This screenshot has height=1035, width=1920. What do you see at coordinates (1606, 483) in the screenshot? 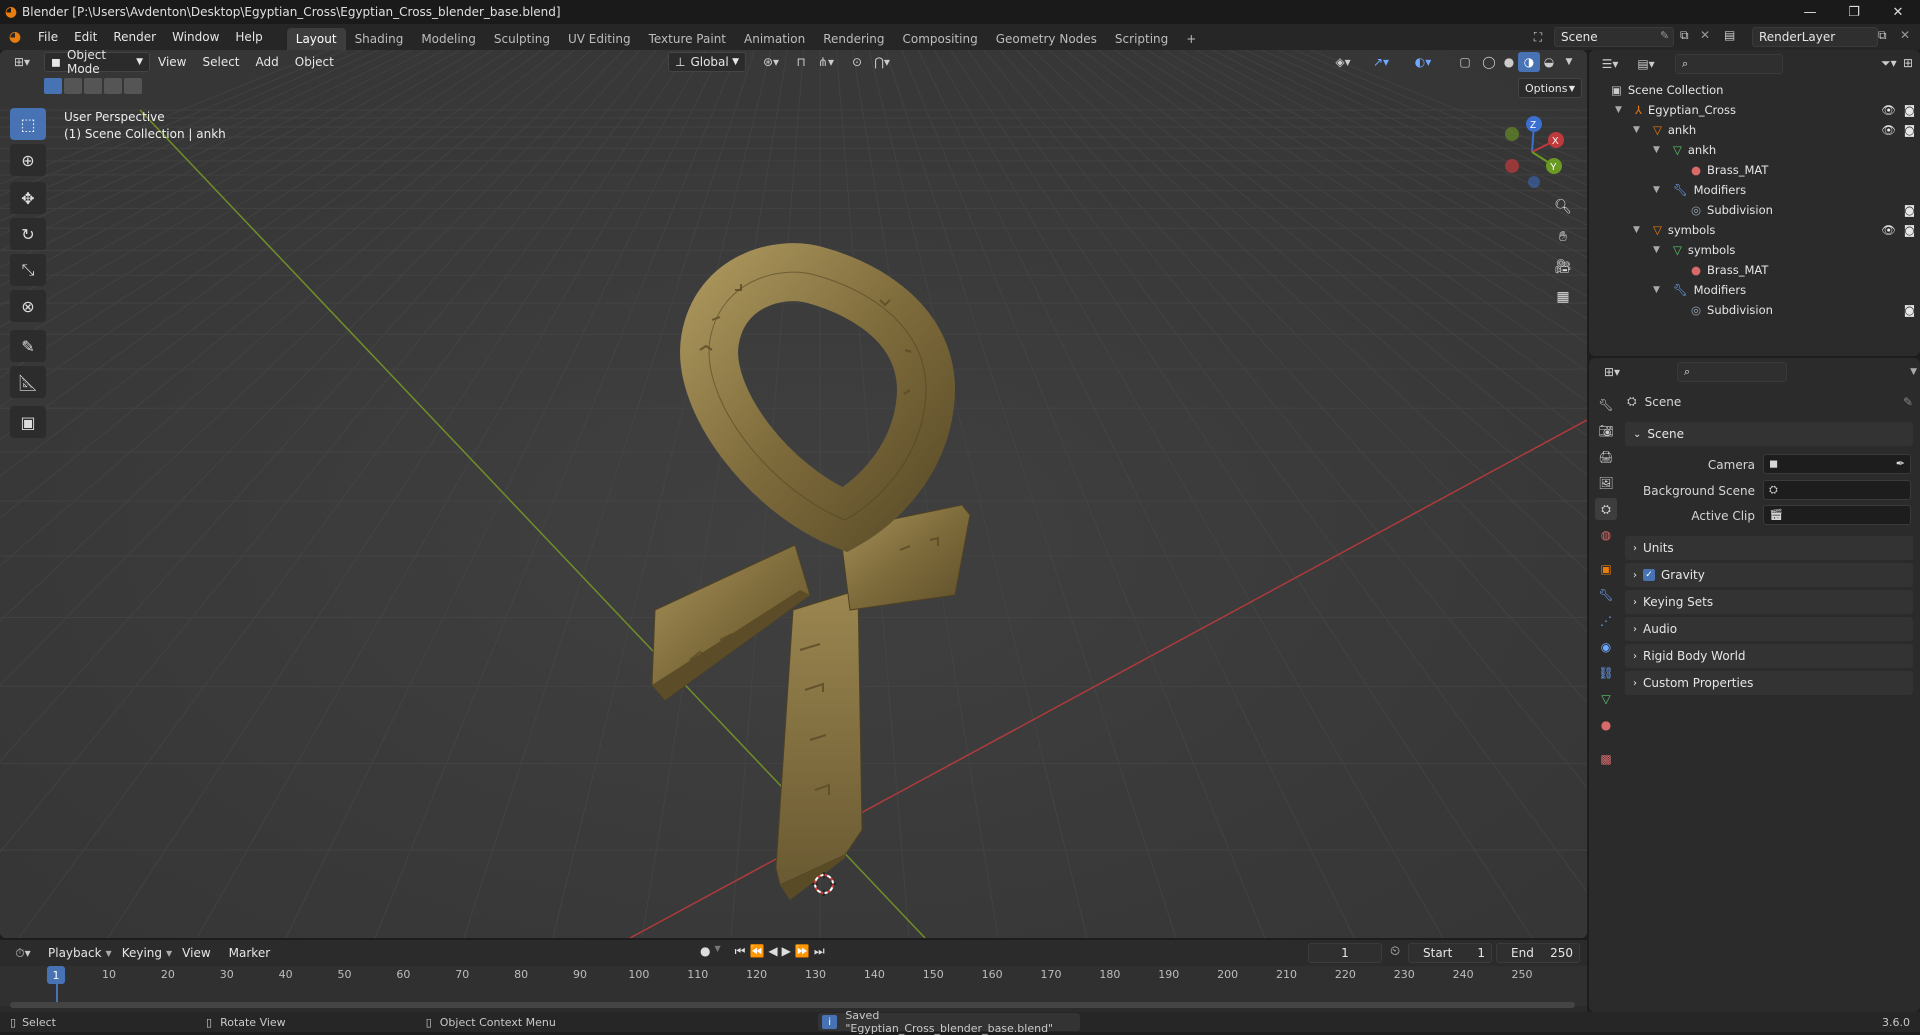
I see `view-layer-tab-icon: 🖼︎` at bounding box center [1606, 483].